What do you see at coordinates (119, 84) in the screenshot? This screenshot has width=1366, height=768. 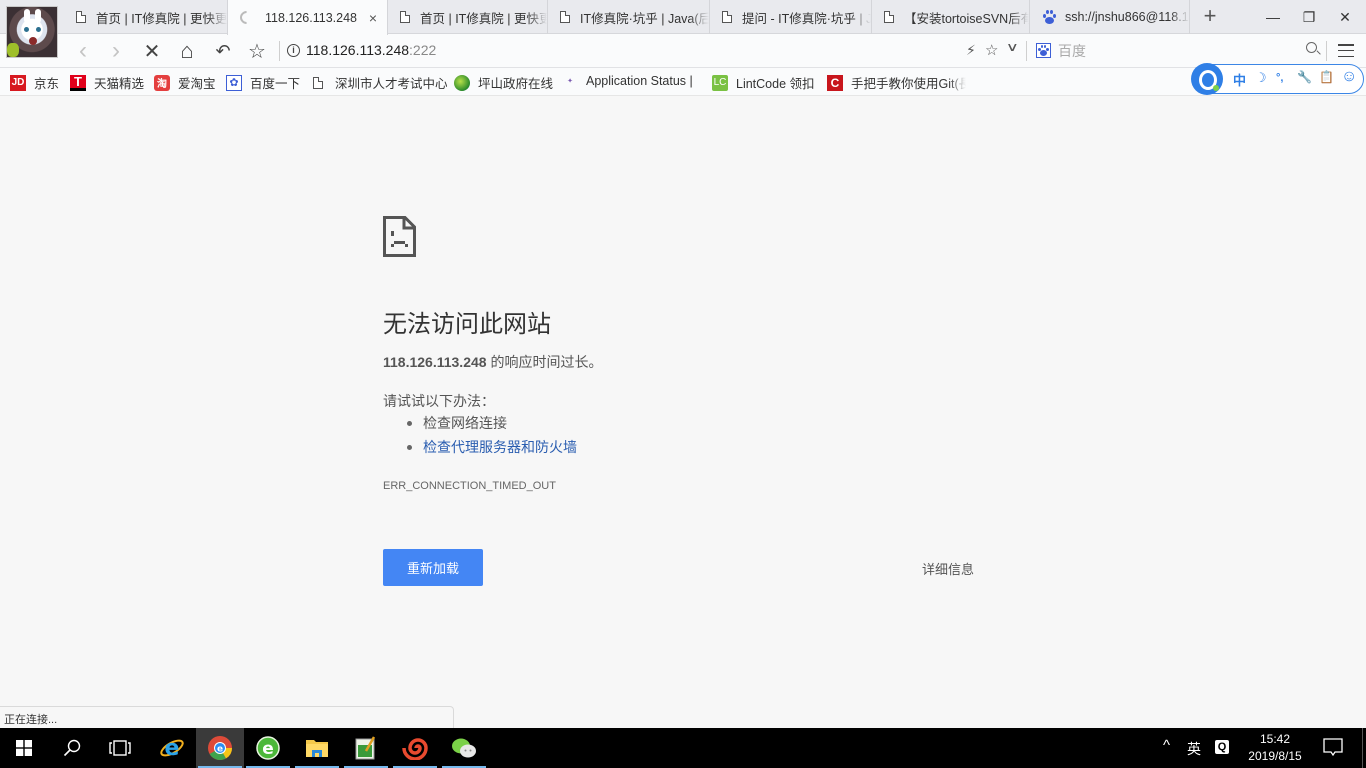 I see `bookmark-label: 天猫精选` at bounding box center [119, 84].